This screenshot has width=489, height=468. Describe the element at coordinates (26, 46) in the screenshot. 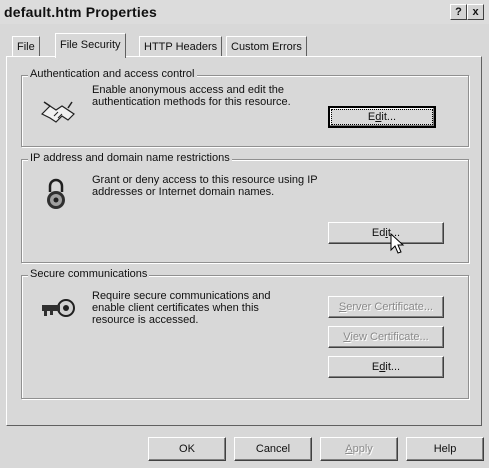

I see `tab-file: File` at that location.